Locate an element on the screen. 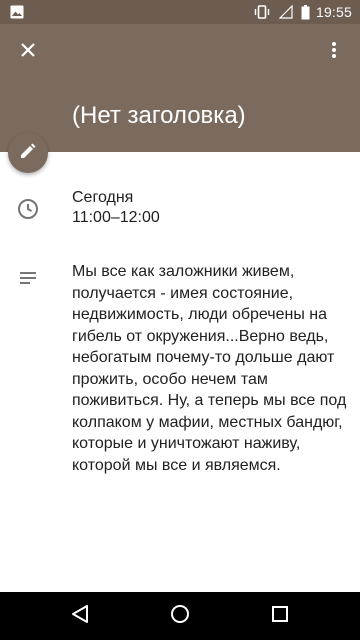  close-button is located at coordinates (28, 52).